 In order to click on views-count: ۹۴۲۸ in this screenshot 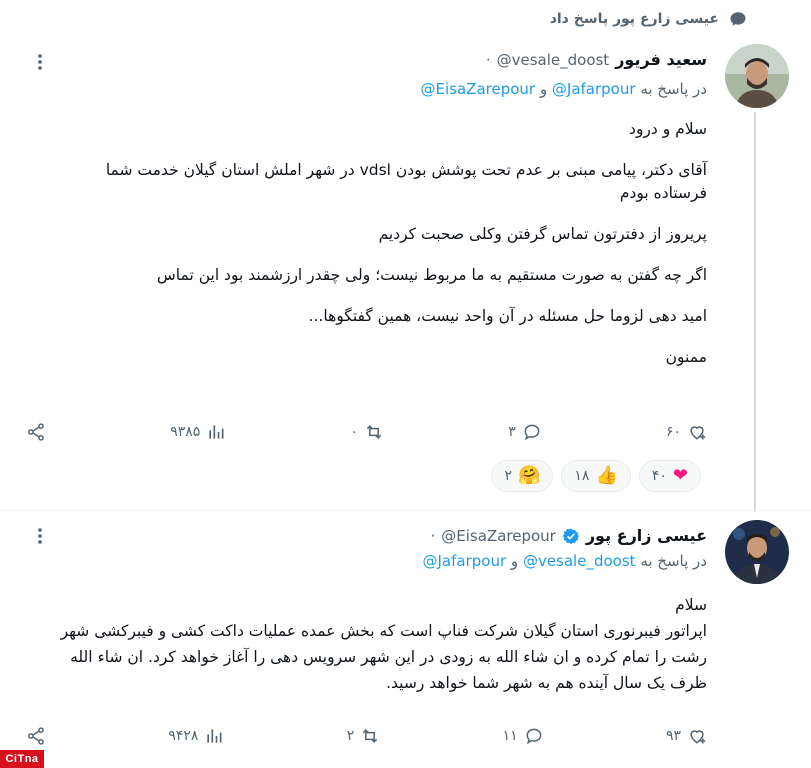, I will do `click(183, 736)`.